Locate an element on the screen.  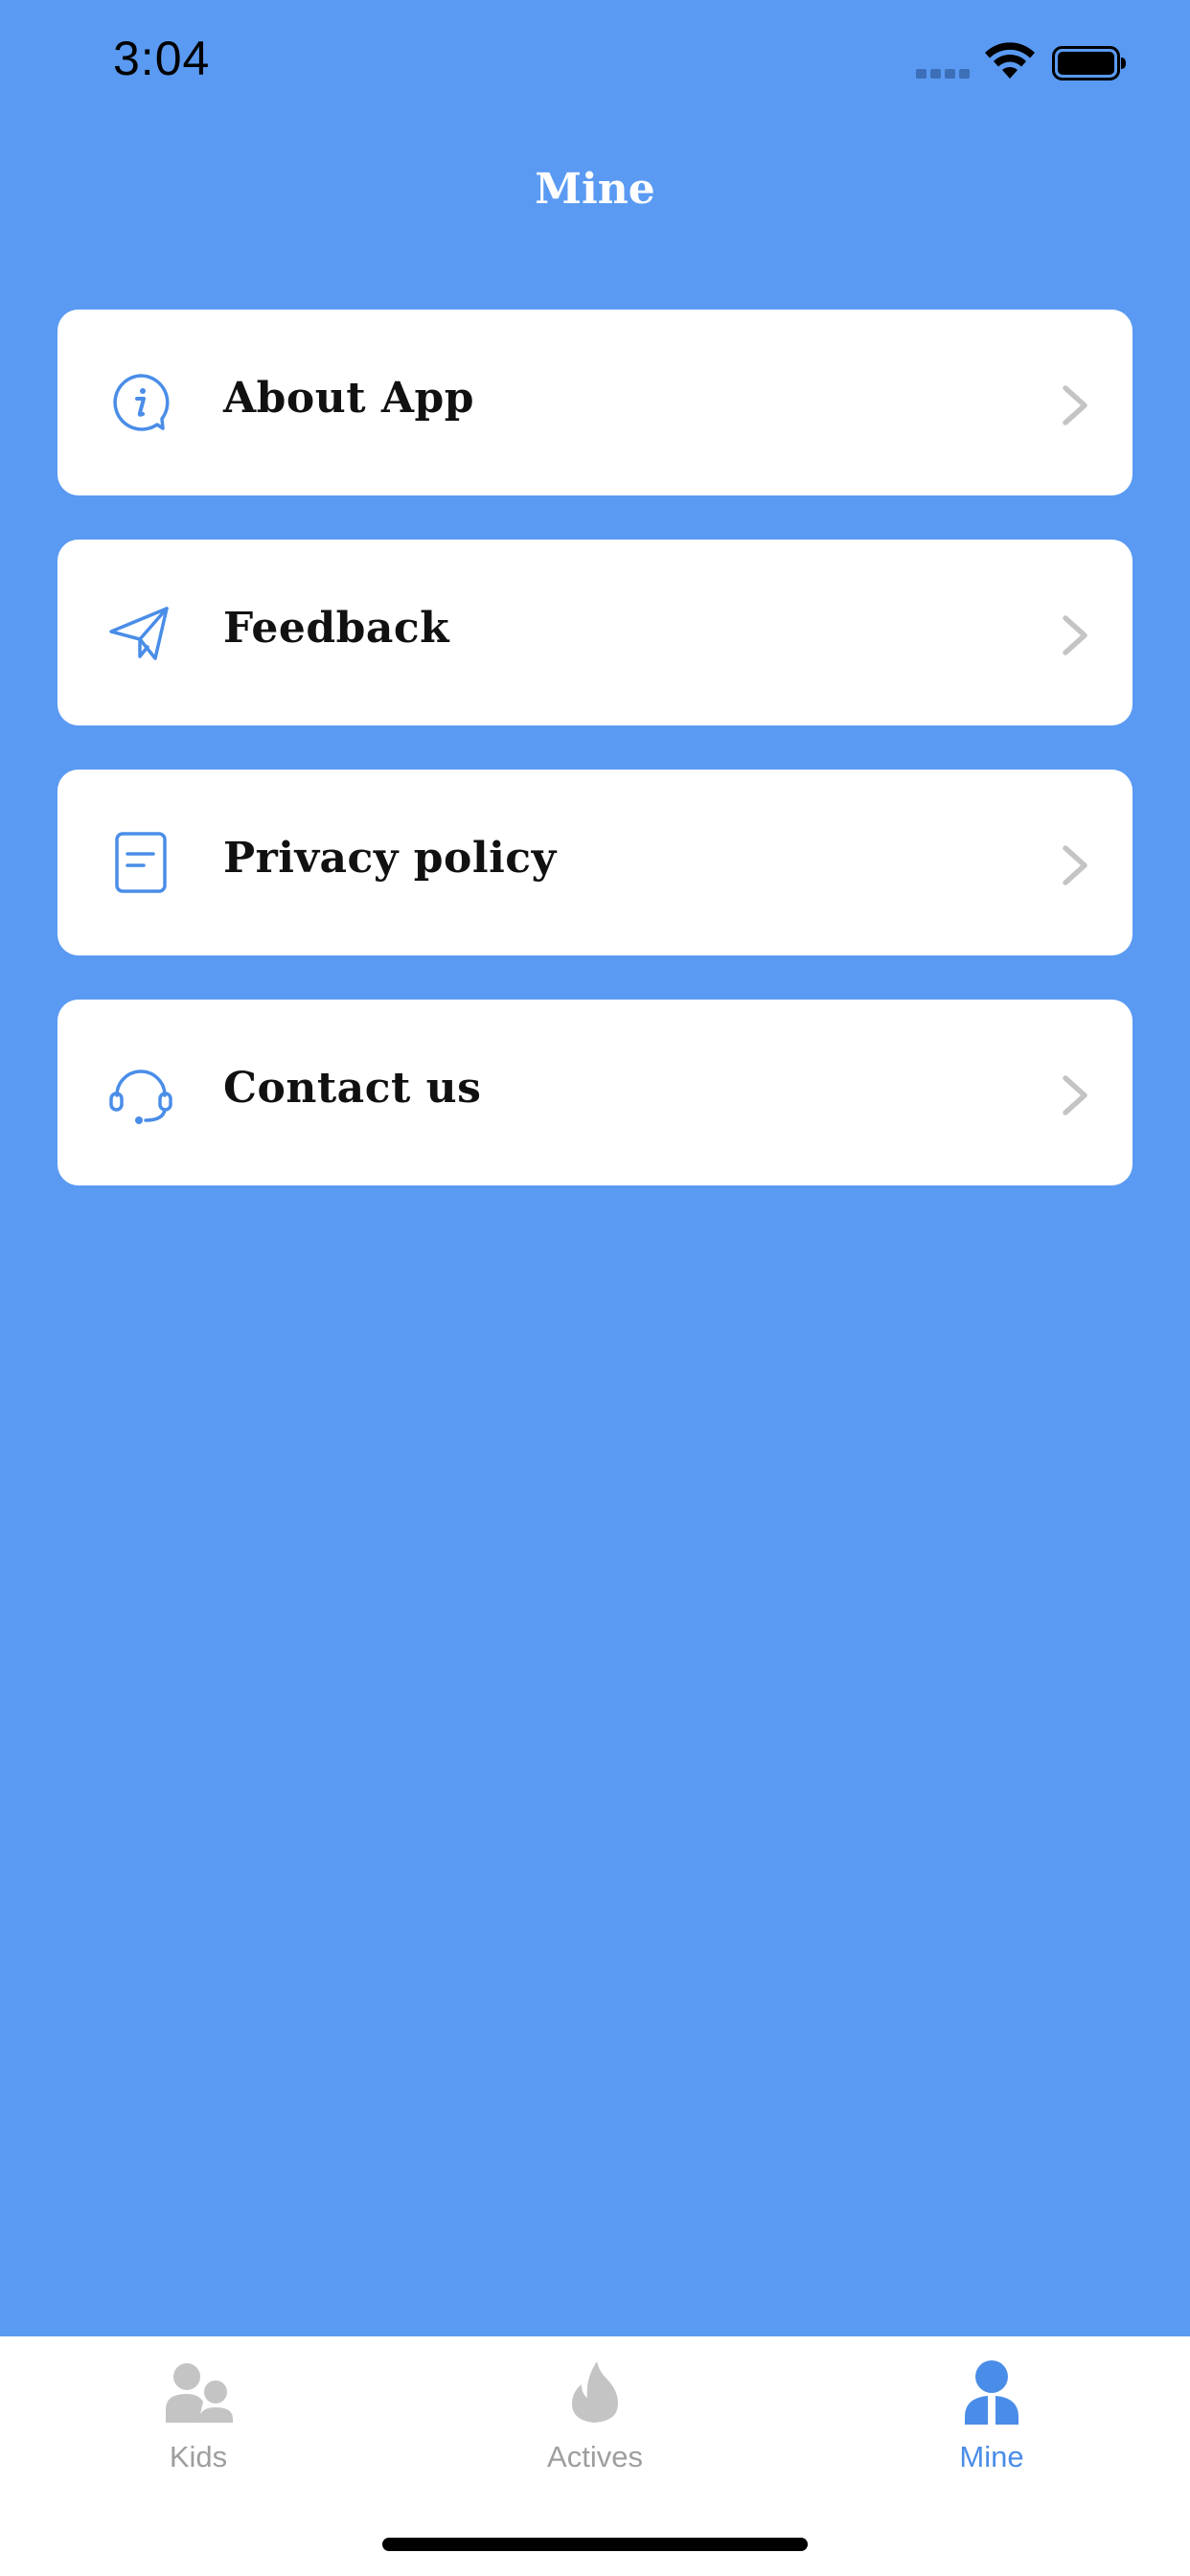
feedback-row: Feedback is located at coordinates (595, 632).